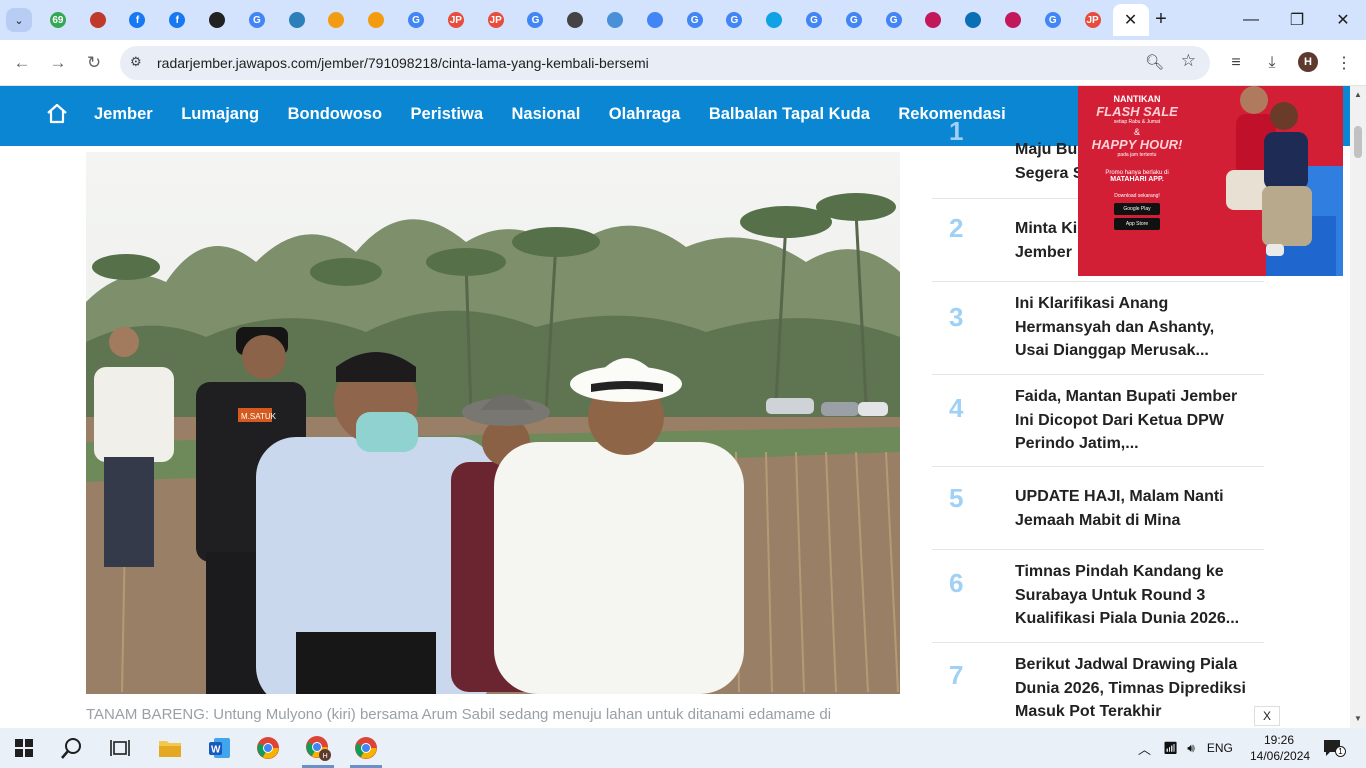 This screenshot has height=768, width=1366. I want to click on search-button, so click(72, 748).